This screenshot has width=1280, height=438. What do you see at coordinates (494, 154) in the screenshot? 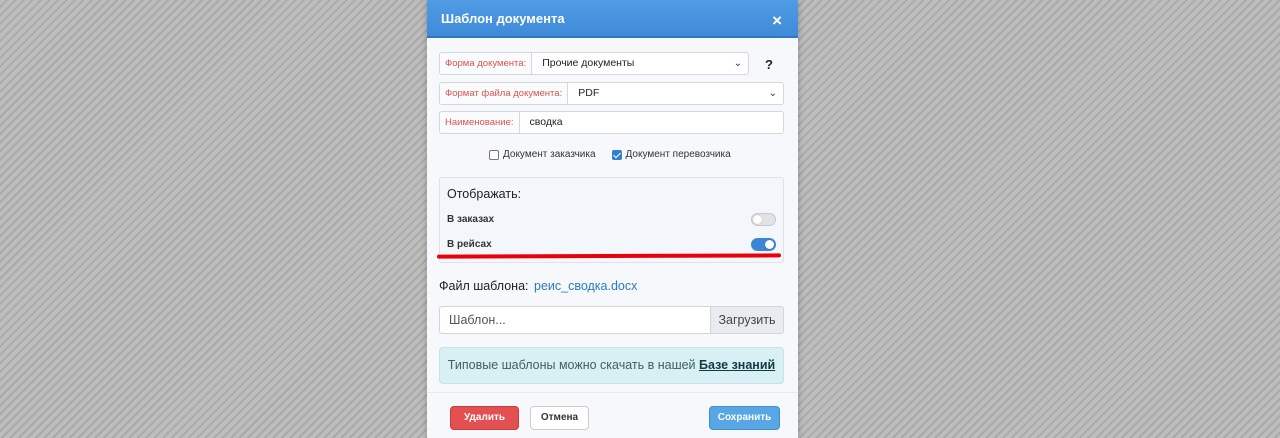
I see `checkbox-unchecked` at bounding box center [494, 154].